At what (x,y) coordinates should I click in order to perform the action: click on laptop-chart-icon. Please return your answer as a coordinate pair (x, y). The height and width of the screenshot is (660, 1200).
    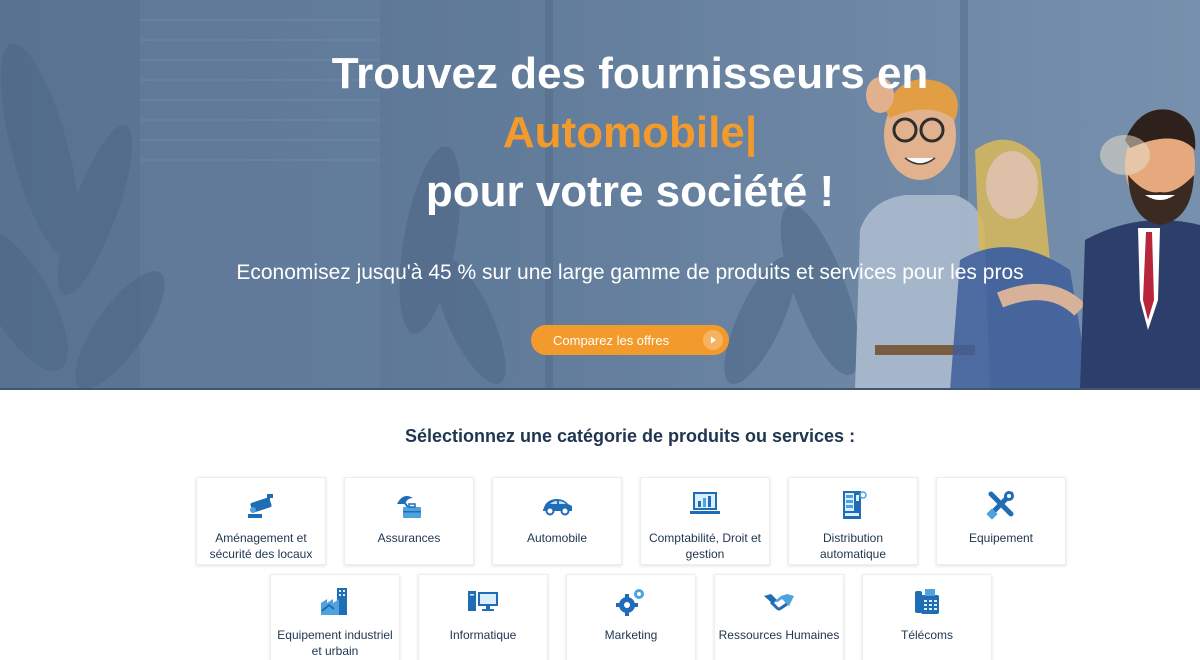
    Looking at the image, I should click on (705, 503).